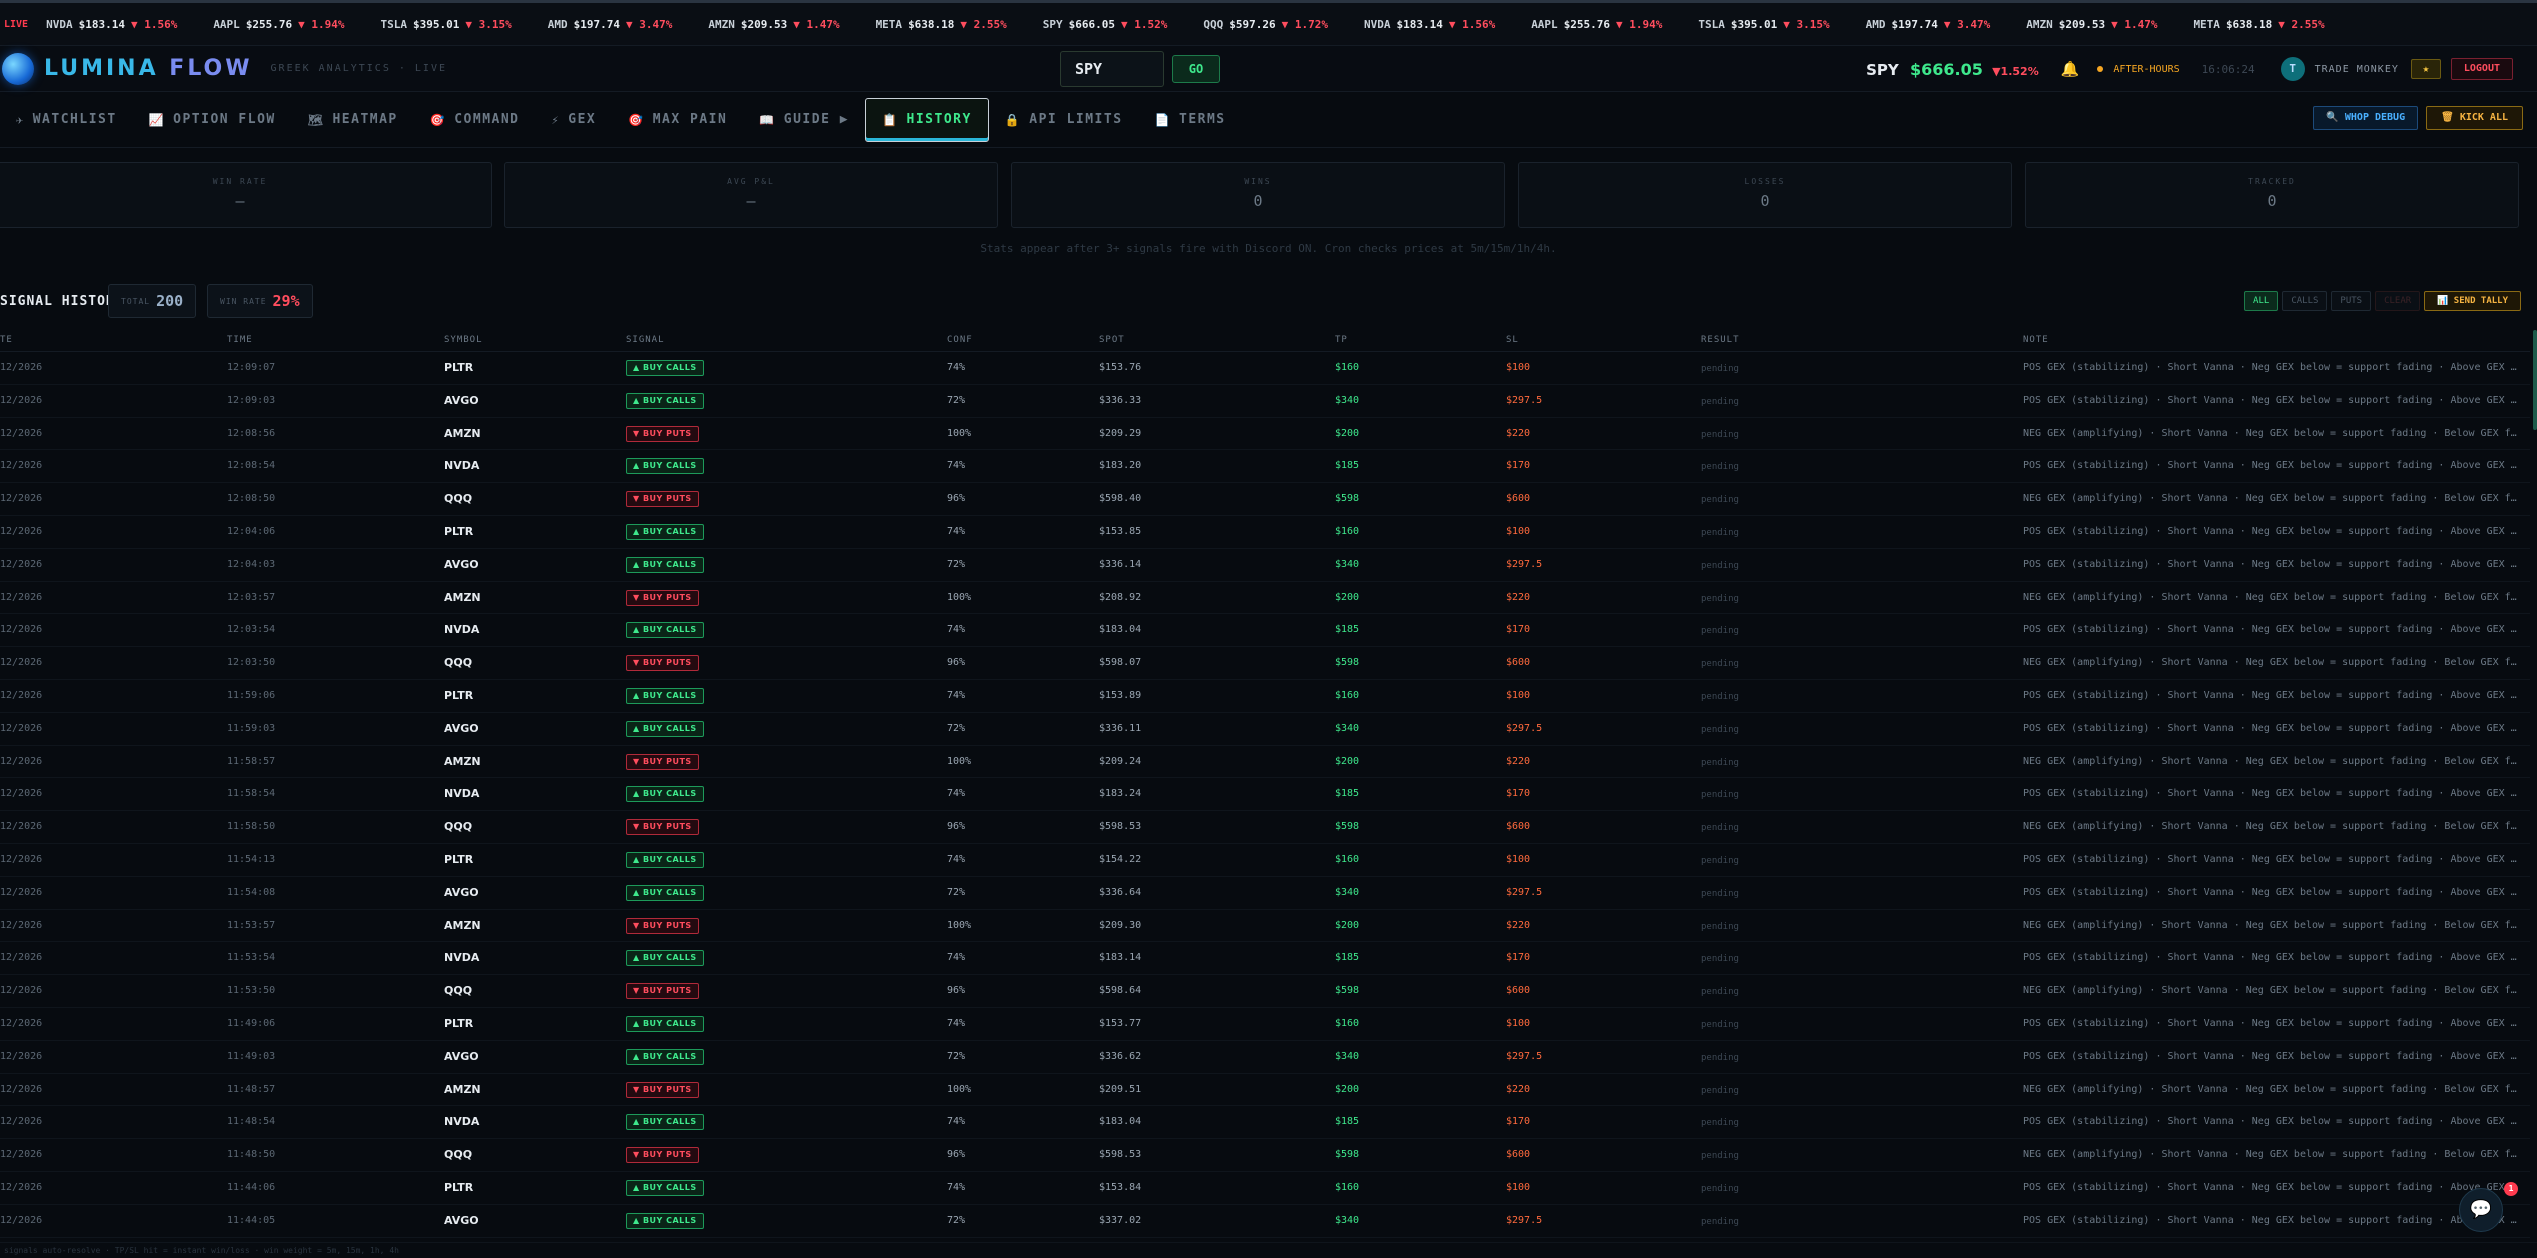 This screenshot has width=2537, height=1258. I want to click on cell-tp: $200, so click(1347, 597).